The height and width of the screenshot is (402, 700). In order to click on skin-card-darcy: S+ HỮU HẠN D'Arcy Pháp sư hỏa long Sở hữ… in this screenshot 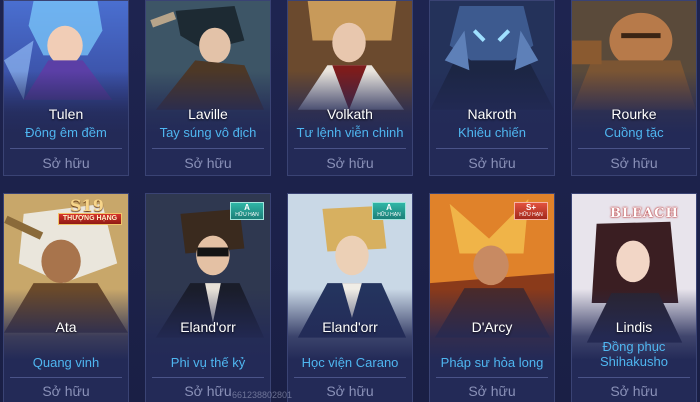, I will do `click(492, 297)`.